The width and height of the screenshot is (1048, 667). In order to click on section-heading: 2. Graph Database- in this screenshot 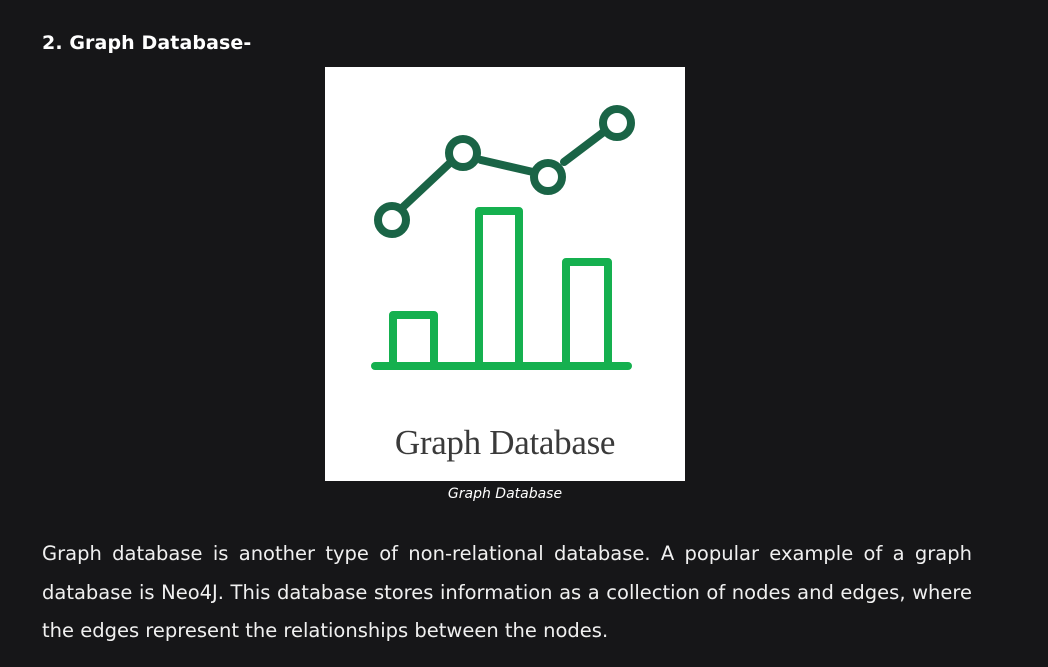, I will do `click(147, 43)`.